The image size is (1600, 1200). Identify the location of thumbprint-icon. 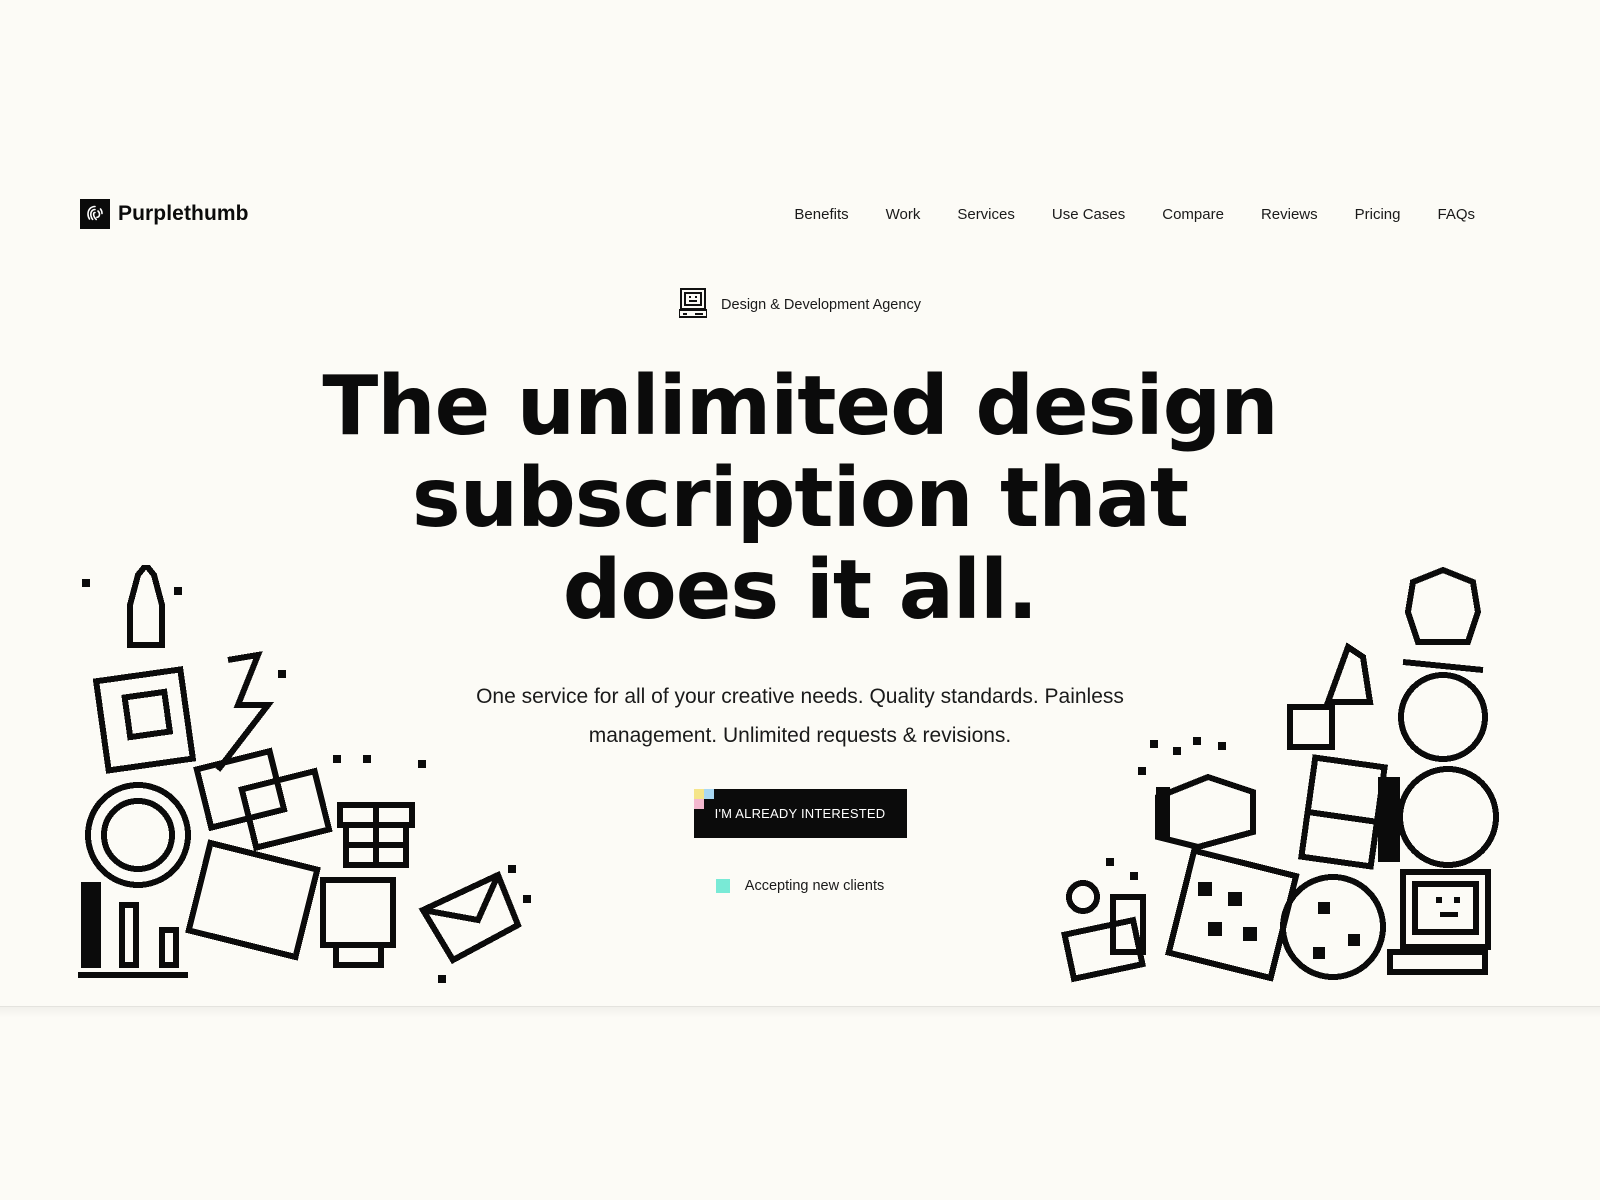
(95, 214).